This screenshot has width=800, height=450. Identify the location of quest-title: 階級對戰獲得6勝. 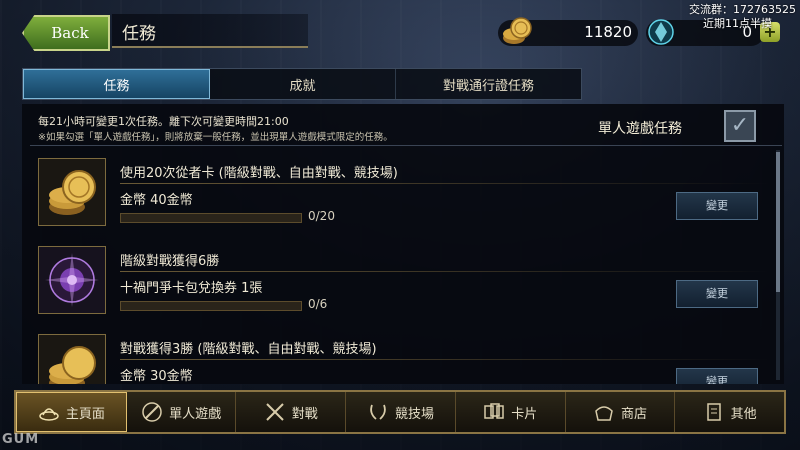
(170, 261).